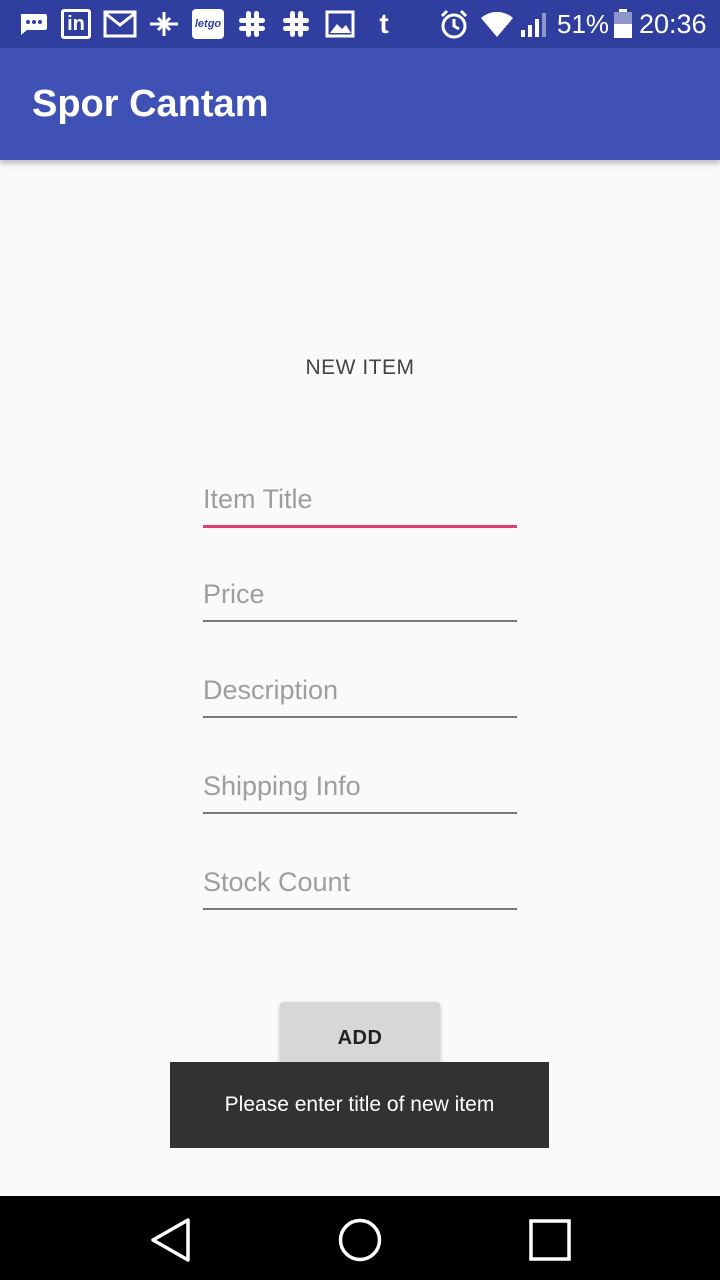 The width and height of the screenshot is (720, 1280). I want to click on linkedin-label: in, so click(76, 24).